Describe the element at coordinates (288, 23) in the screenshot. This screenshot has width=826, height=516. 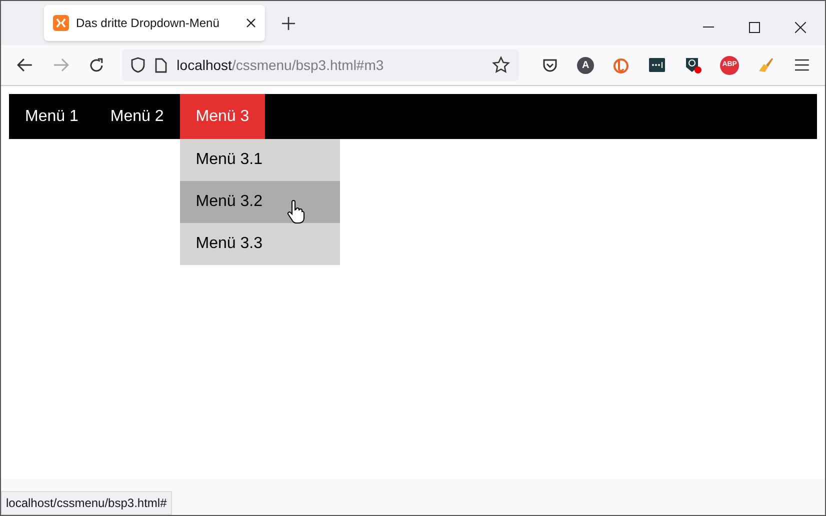
I see `new-tab-icon` at that location.